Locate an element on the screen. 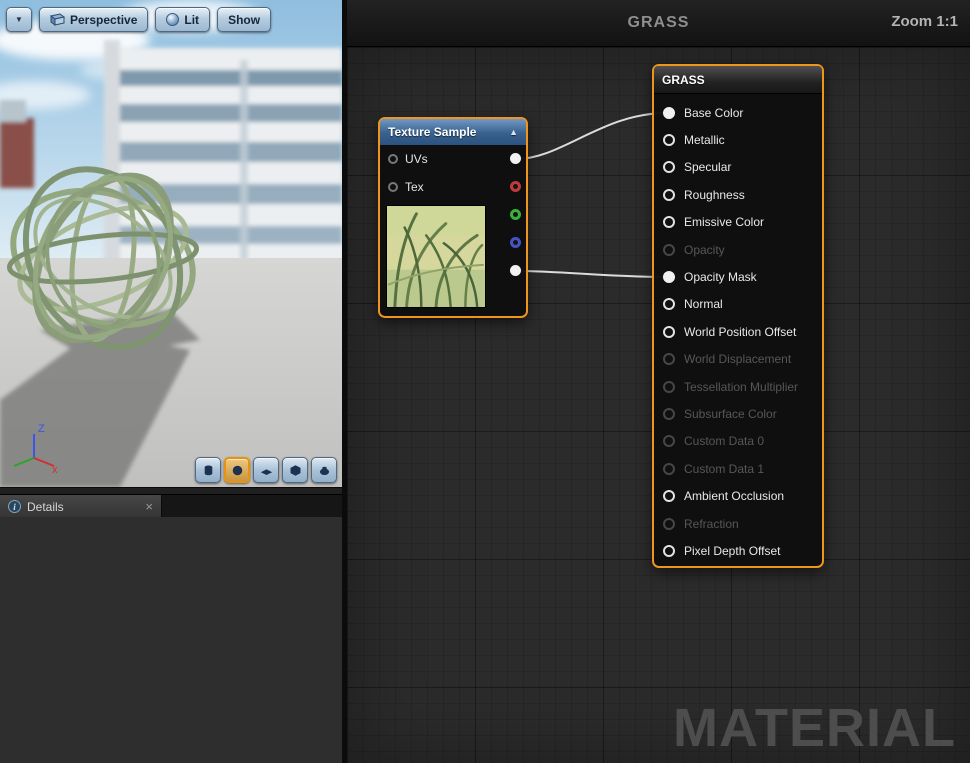  material-pin-row: Pixel Depth Offset is located at coordinates (738, 550).